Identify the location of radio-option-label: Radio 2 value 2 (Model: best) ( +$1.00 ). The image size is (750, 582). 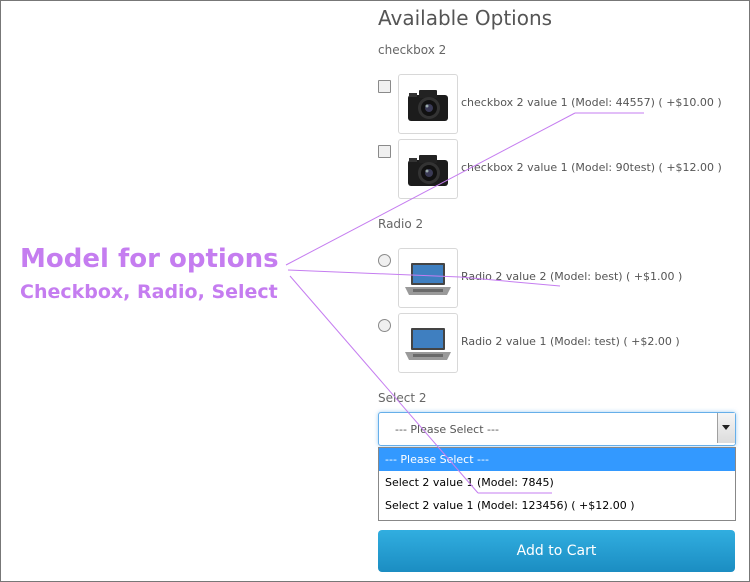
(572, 276).